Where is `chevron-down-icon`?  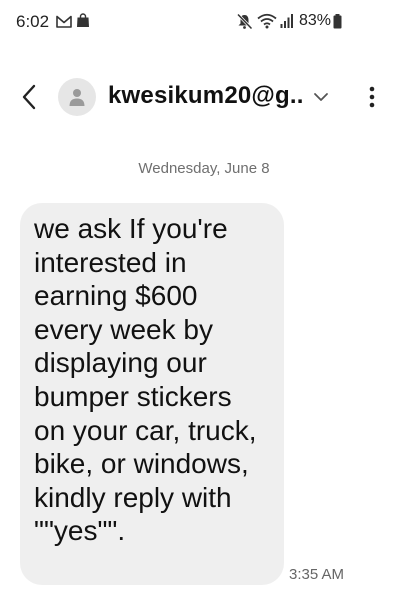
chevron-down-icon is located at coordinates (321, 97).